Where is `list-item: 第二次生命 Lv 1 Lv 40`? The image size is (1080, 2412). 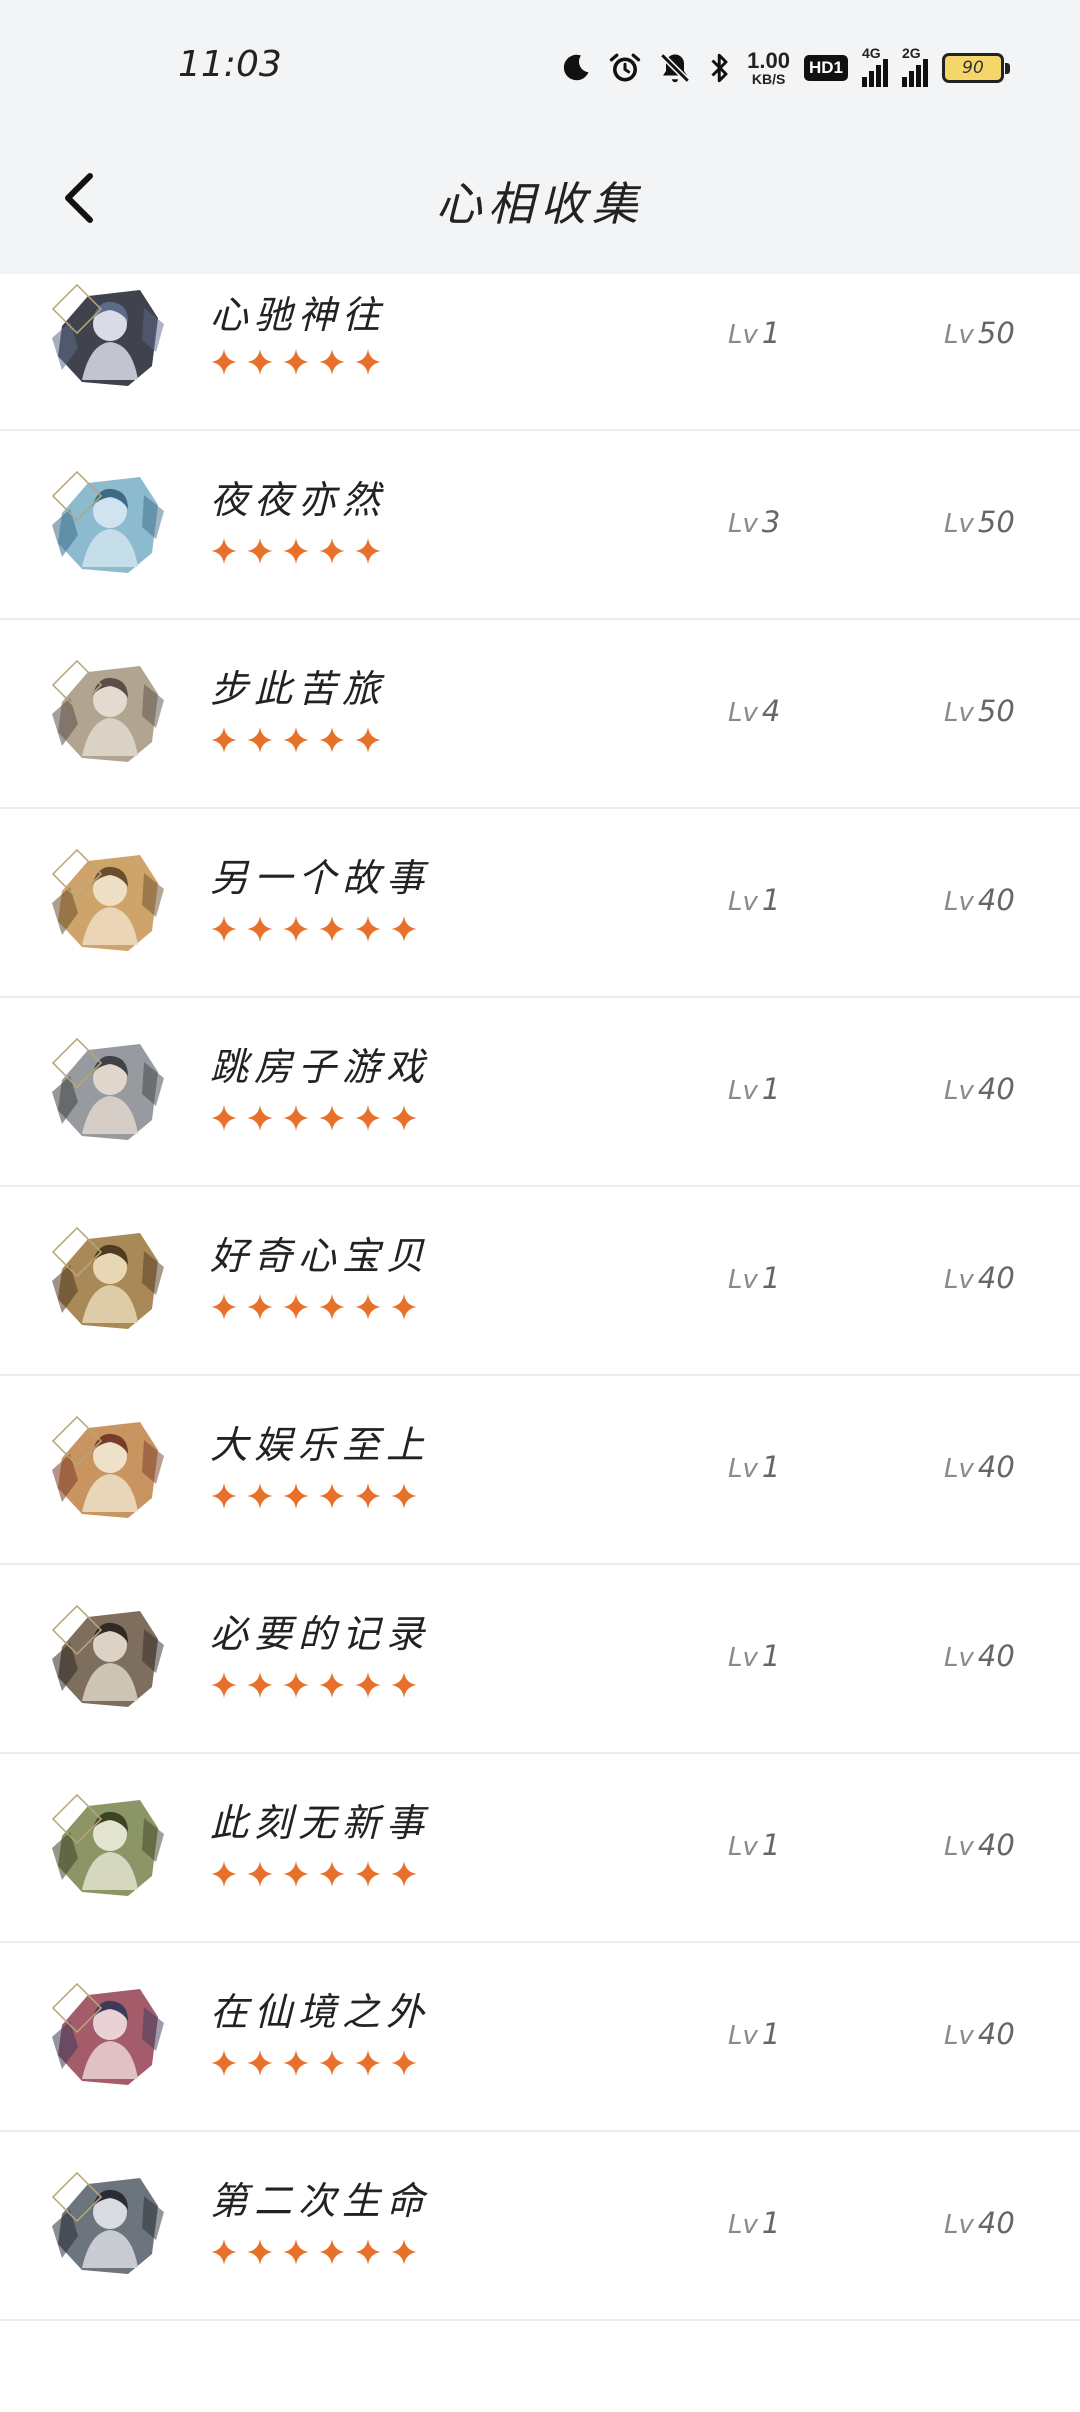
list-item: 第二次生命 Lv 1 Lv 40 is located at coordinates (540, 2226).